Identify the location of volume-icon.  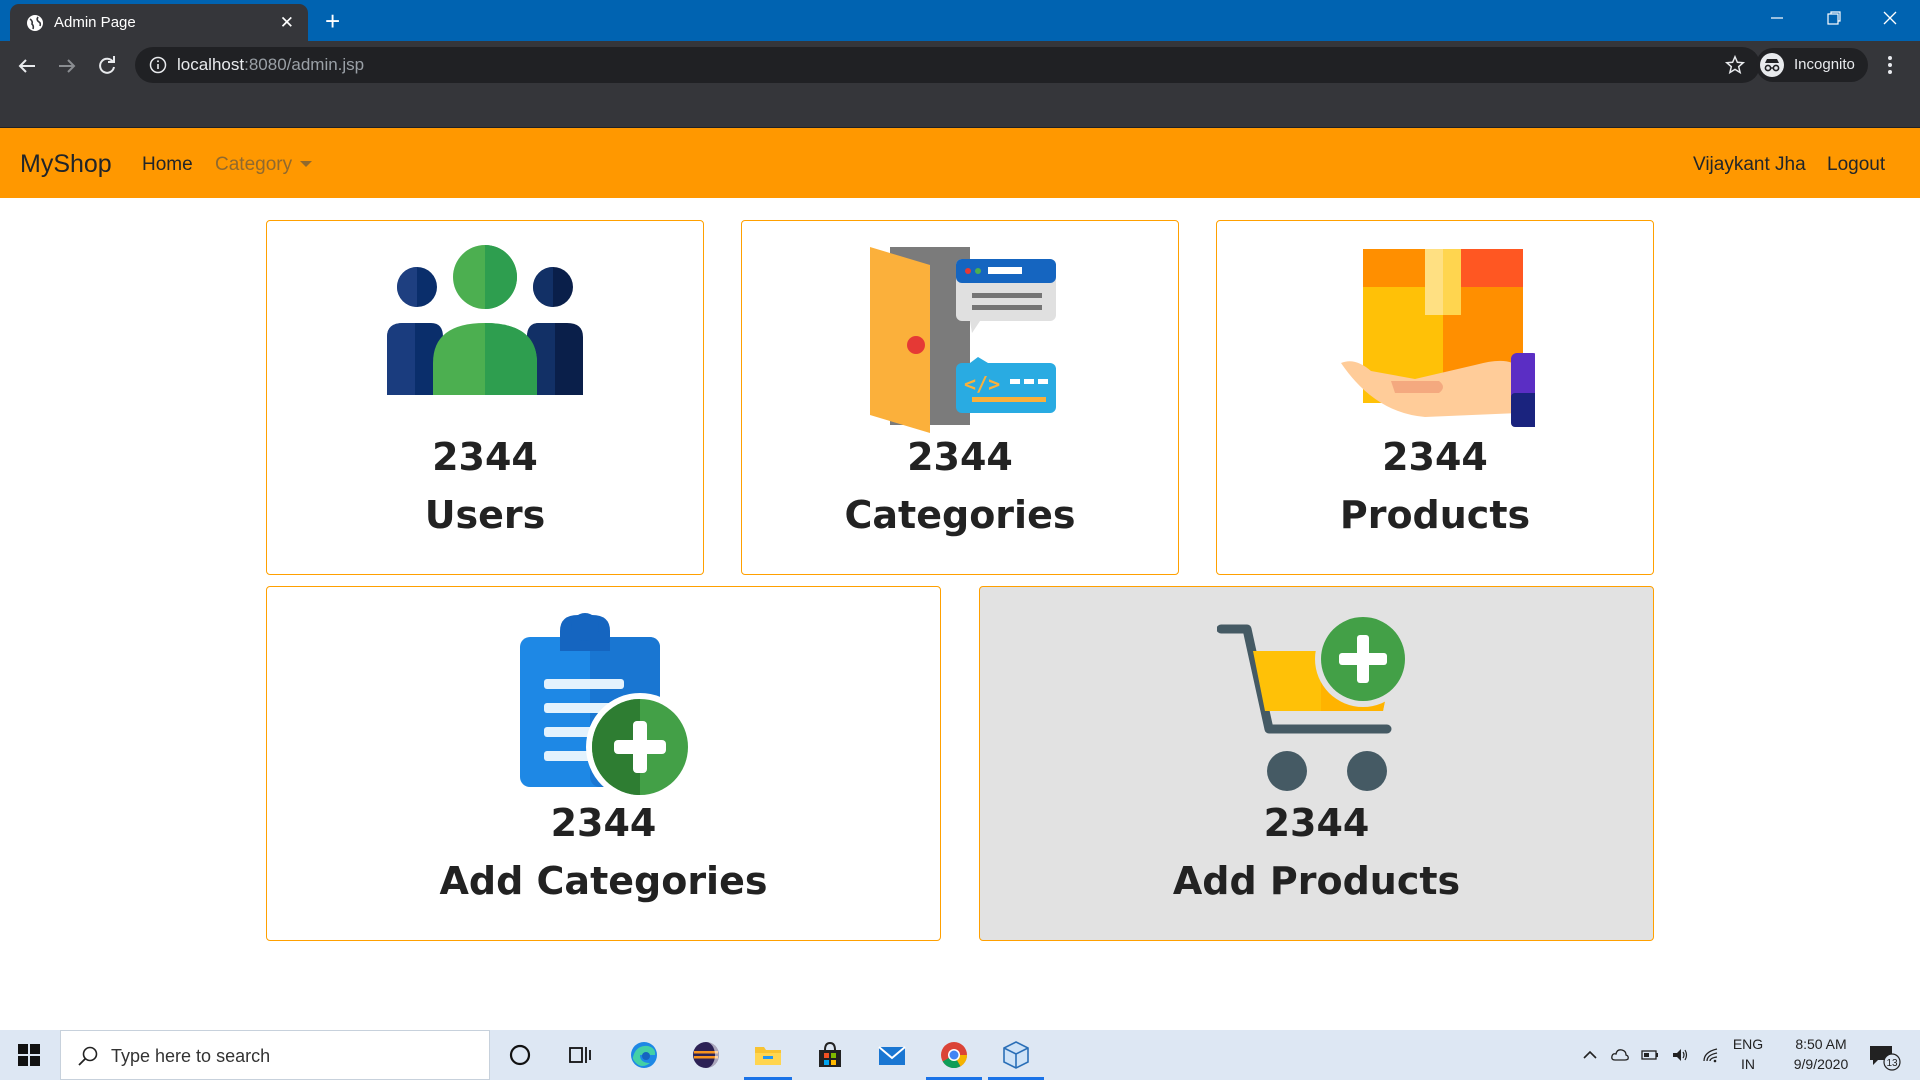
(1680, 1055).